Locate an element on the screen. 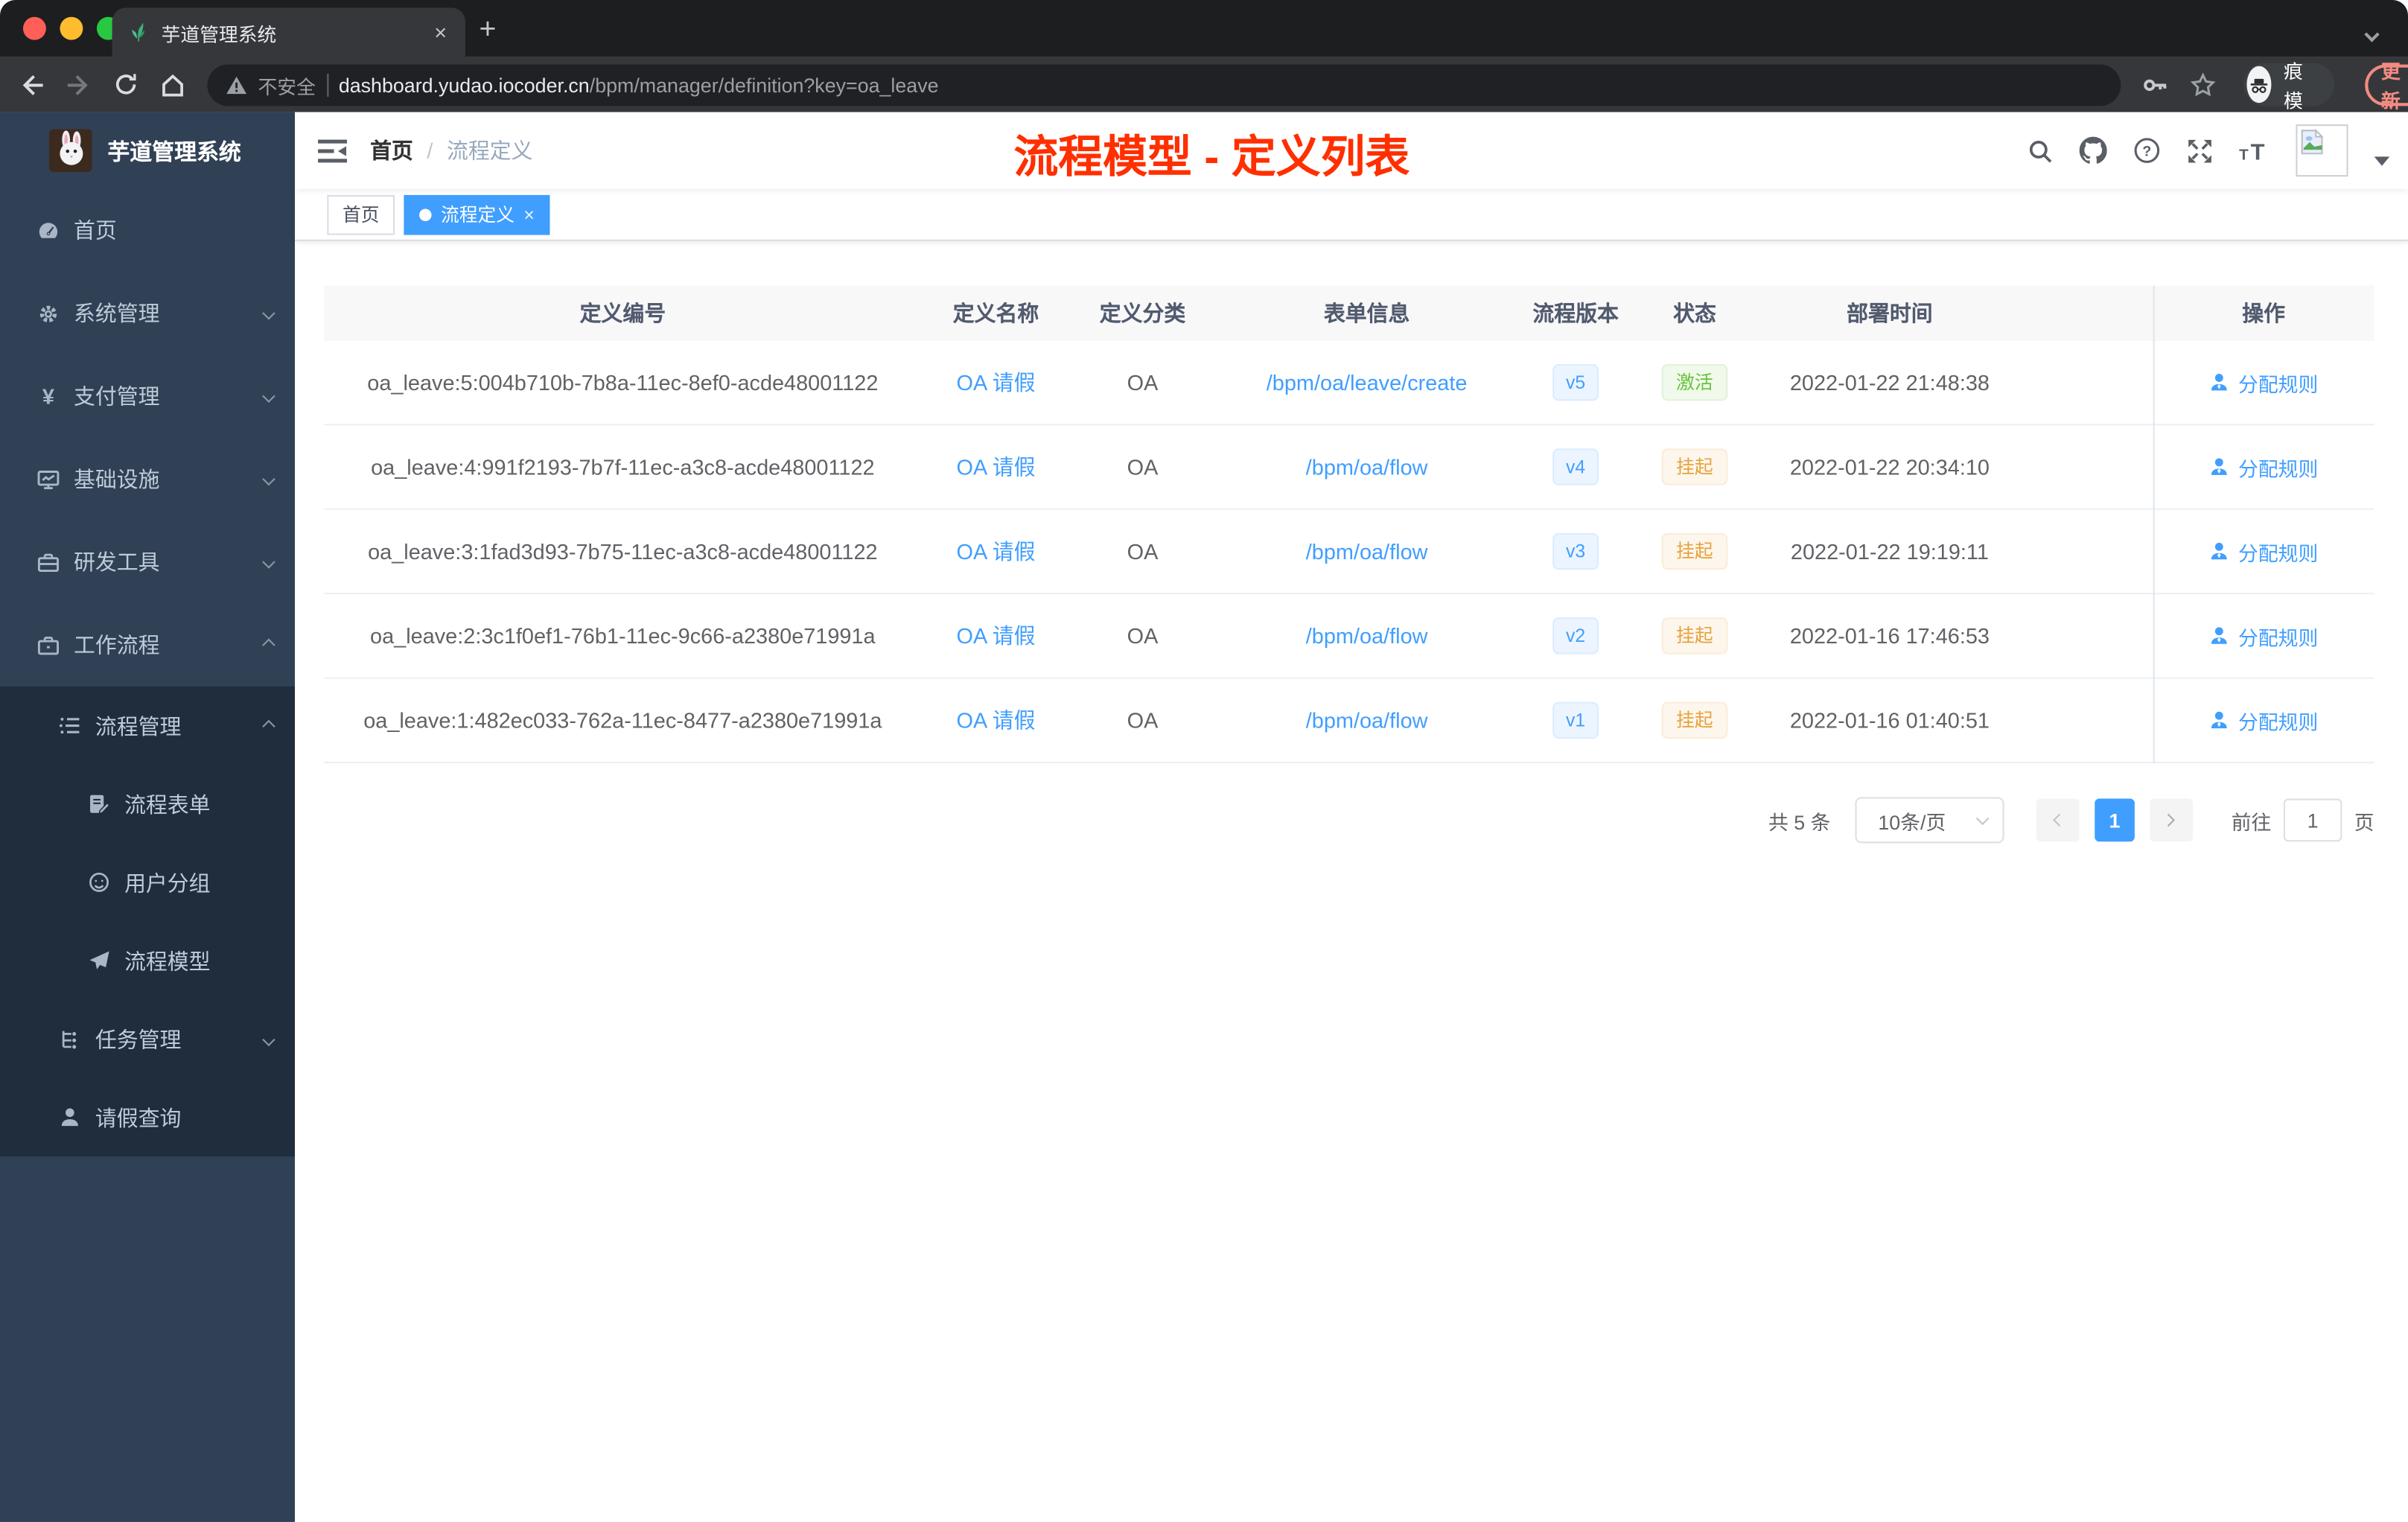 This screenshot has width=2408, height=1522. yen-icon: ¥ is located at coordinates (48, 396).